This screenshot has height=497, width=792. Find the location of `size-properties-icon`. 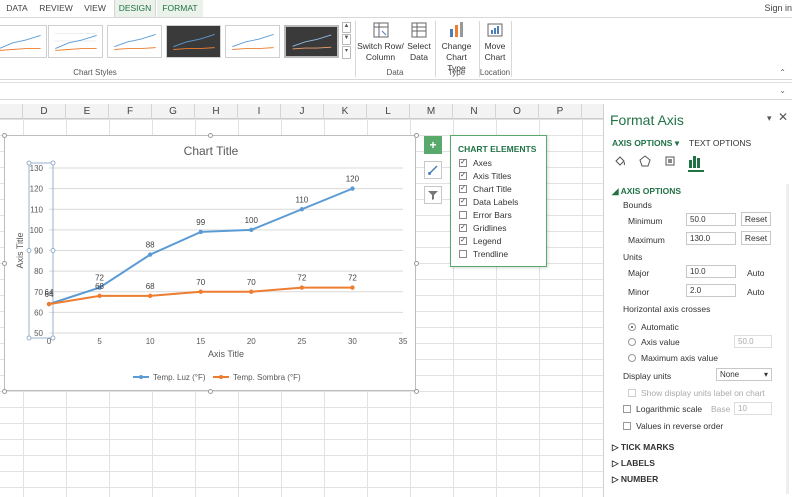

size-properties-icon is located at coordinates (670, 161).